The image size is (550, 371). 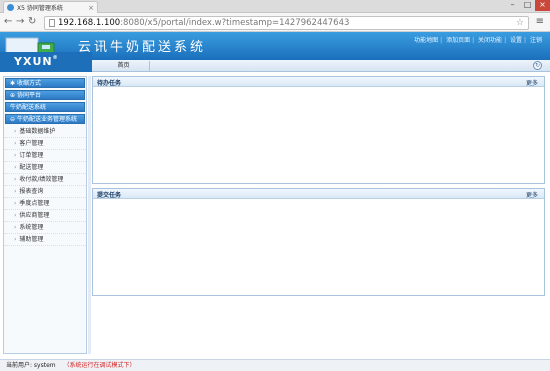 I want to click on current-user: 当前用户: system, so click(x=31, y=365).